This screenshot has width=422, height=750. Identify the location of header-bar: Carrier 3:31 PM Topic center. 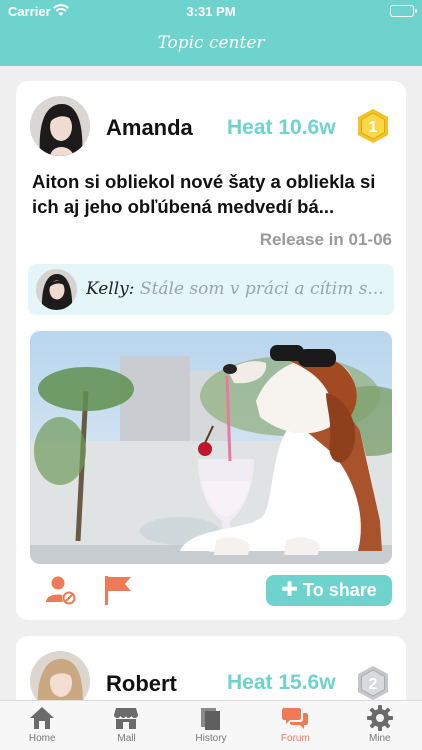
(211, 33).